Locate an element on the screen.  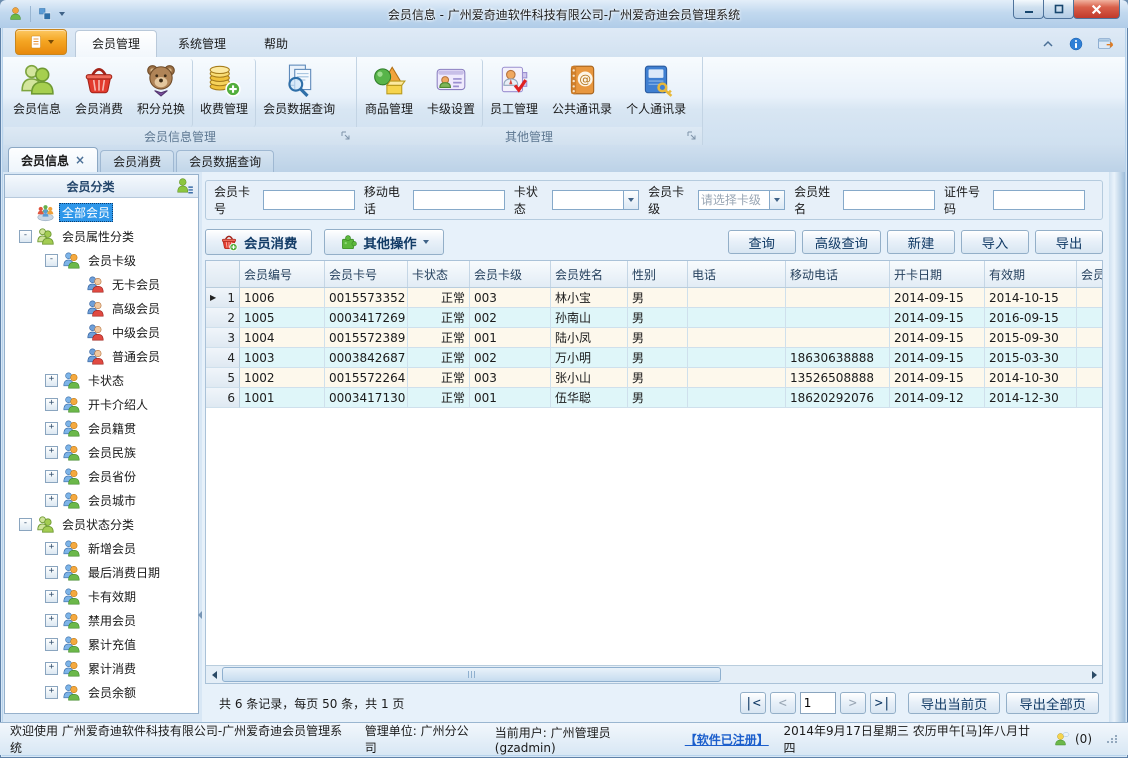
grid-header-cell: 会员 is located at coordinates (1089, 274).